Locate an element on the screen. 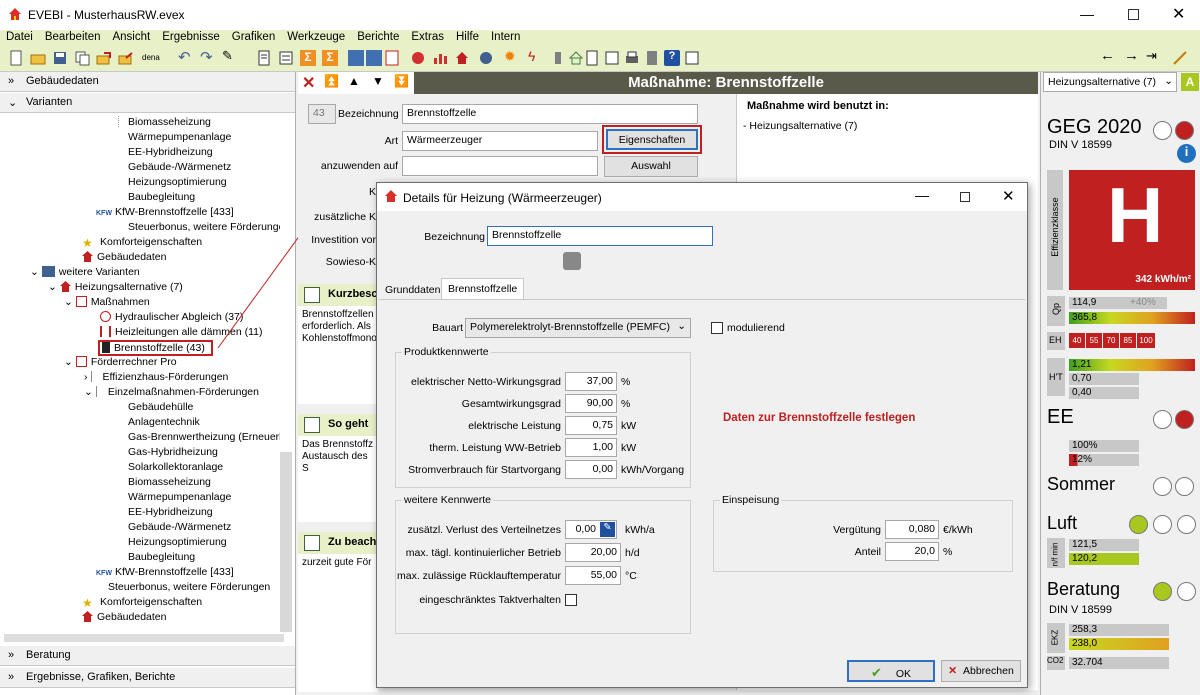 Image resolution: width=1200 pixels, height=695 pixels. status-circle-red is located at coordinates (1184, 130).